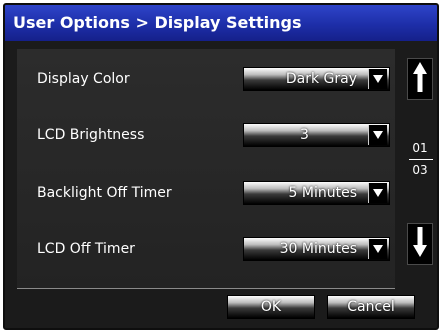 This screenshot has width=445, height=335. I want to click on ok-button: OK, so click(271, 307).